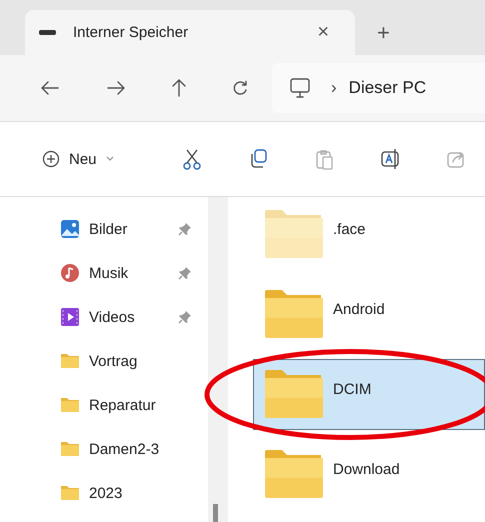 This screenshot has height=522, width=485. What do you see at coordinates (369, 234) in the screenshot?
I see `folder-item: .face` at bounding box center [369, 234].